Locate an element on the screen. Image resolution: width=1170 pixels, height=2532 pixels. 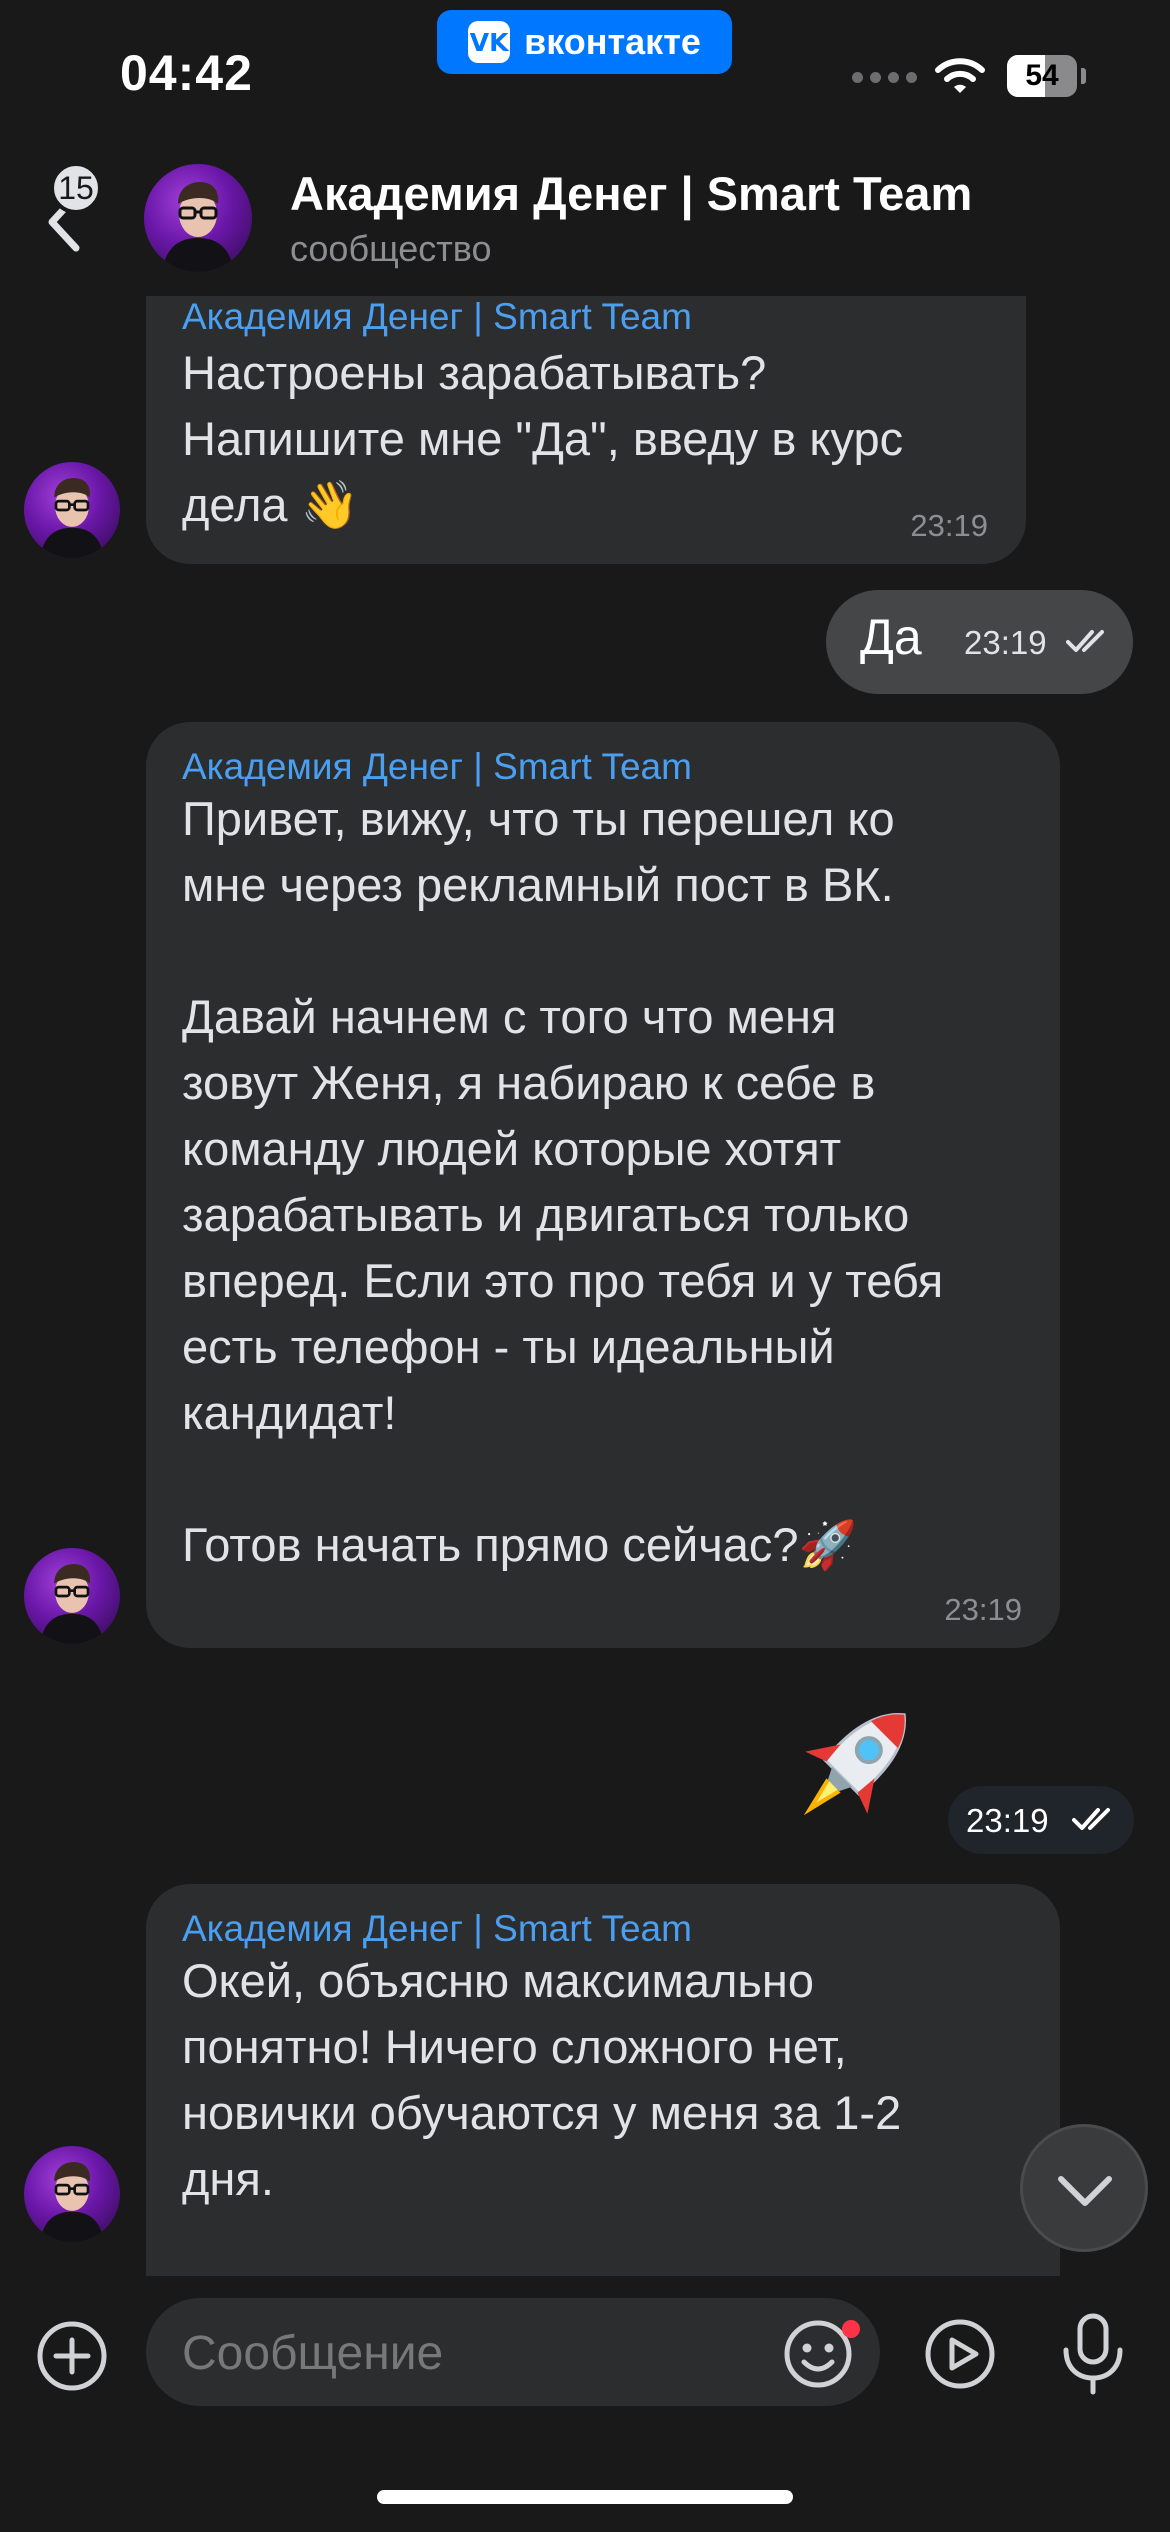
scroll-to-bottom-button is located at coordinates (1084, 2188).